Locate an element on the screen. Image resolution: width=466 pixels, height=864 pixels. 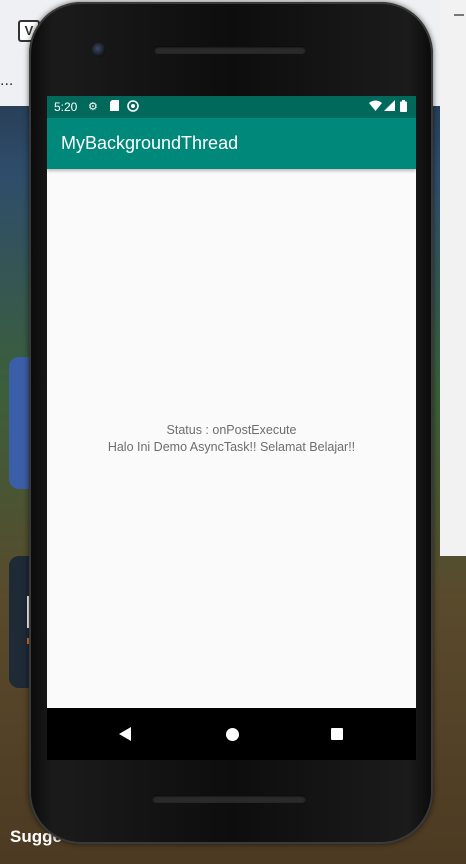
sync-icon is located at coordinates (133, 108).